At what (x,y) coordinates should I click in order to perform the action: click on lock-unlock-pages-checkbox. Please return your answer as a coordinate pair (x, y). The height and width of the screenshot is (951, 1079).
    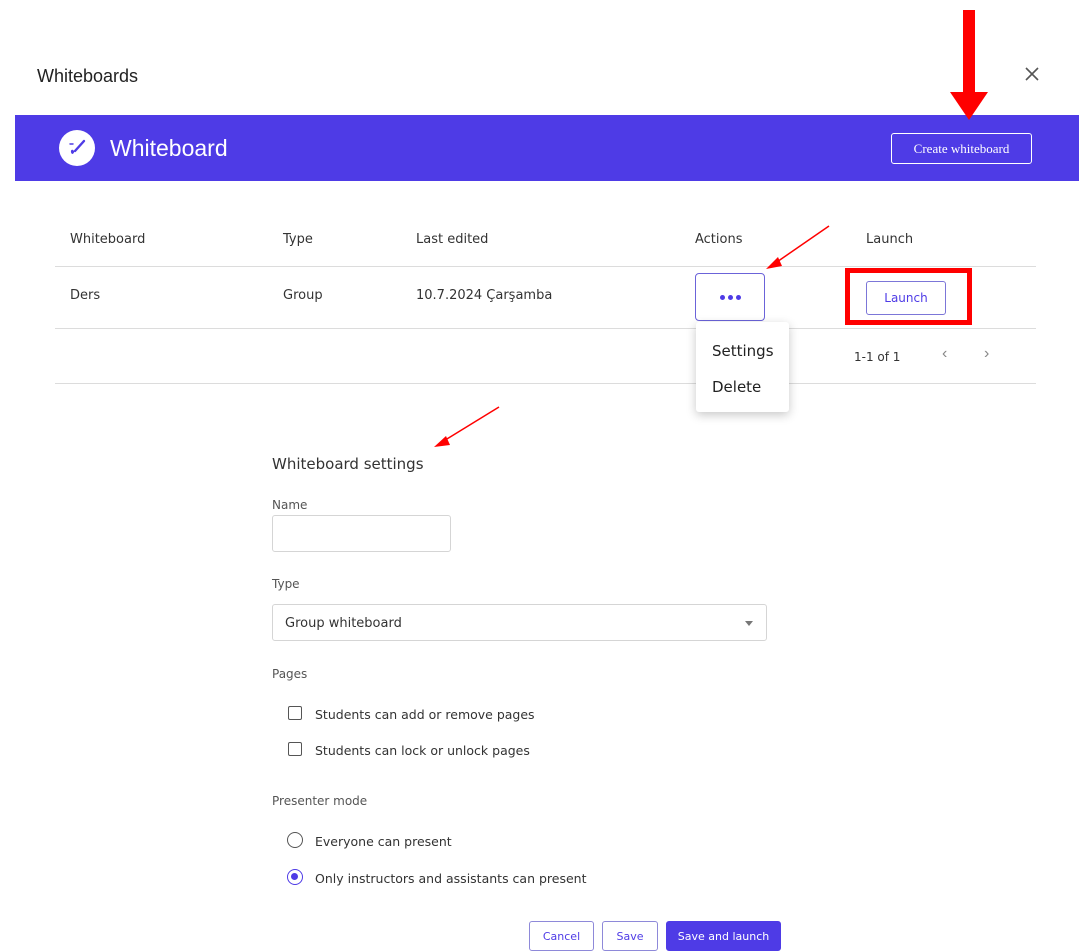
    Looking at the image, I should click on (295, 749).